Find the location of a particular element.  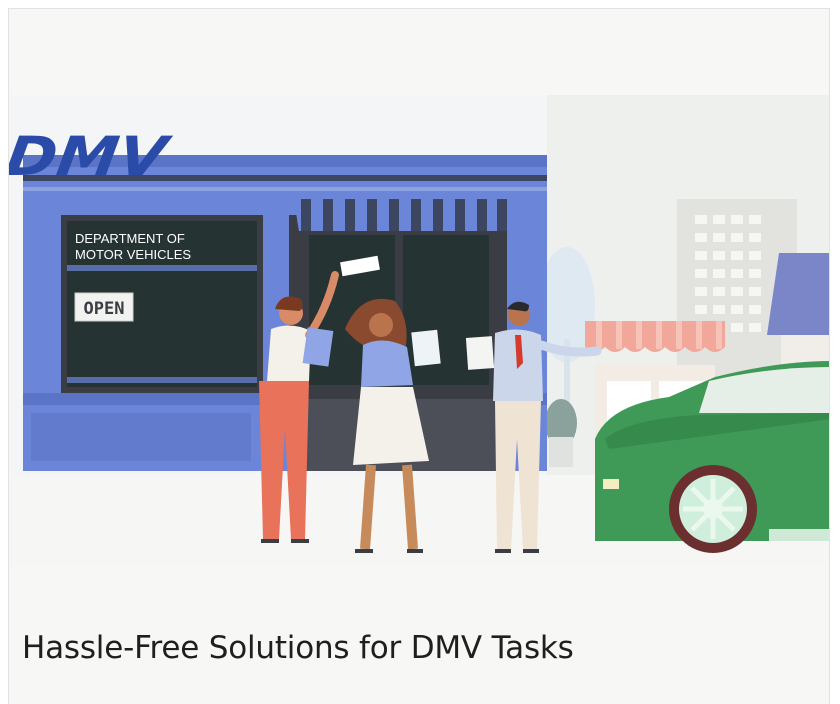

card-title: Hassle-Free Solutions for DMV Tasks is located at coordinates (298, 648).